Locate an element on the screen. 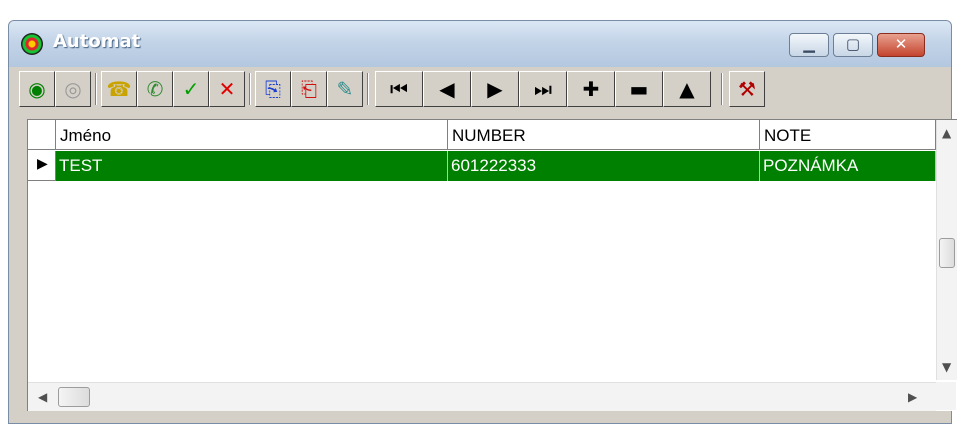 This screenshot has height=428, width=960. start-button: ◉ is located at coordinates (37, 89).